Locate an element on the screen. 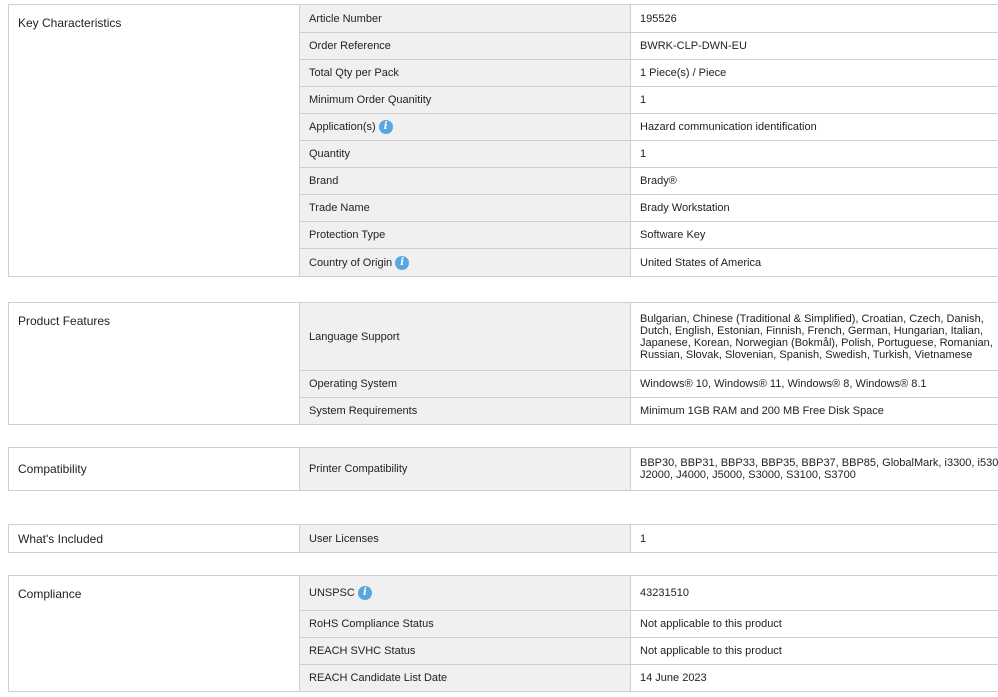 The width and height of the screenshot is (998, 697). spec-label: Article Number is located at coordinates (345, 18).